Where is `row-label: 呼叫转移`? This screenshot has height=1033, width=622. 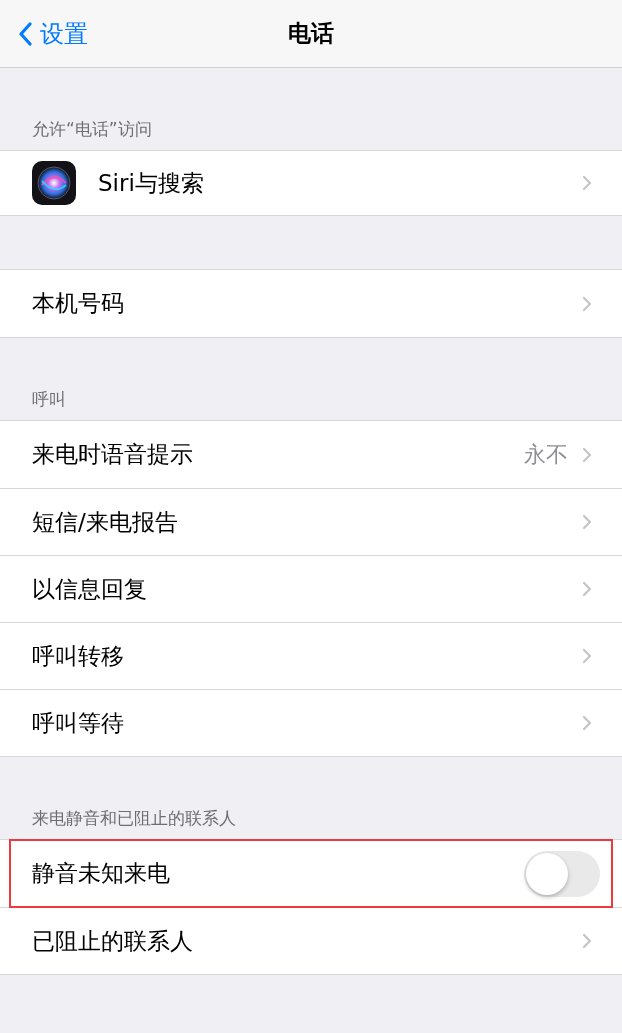
row-label: 呼叫转移 is located at coordinates (78, 656).